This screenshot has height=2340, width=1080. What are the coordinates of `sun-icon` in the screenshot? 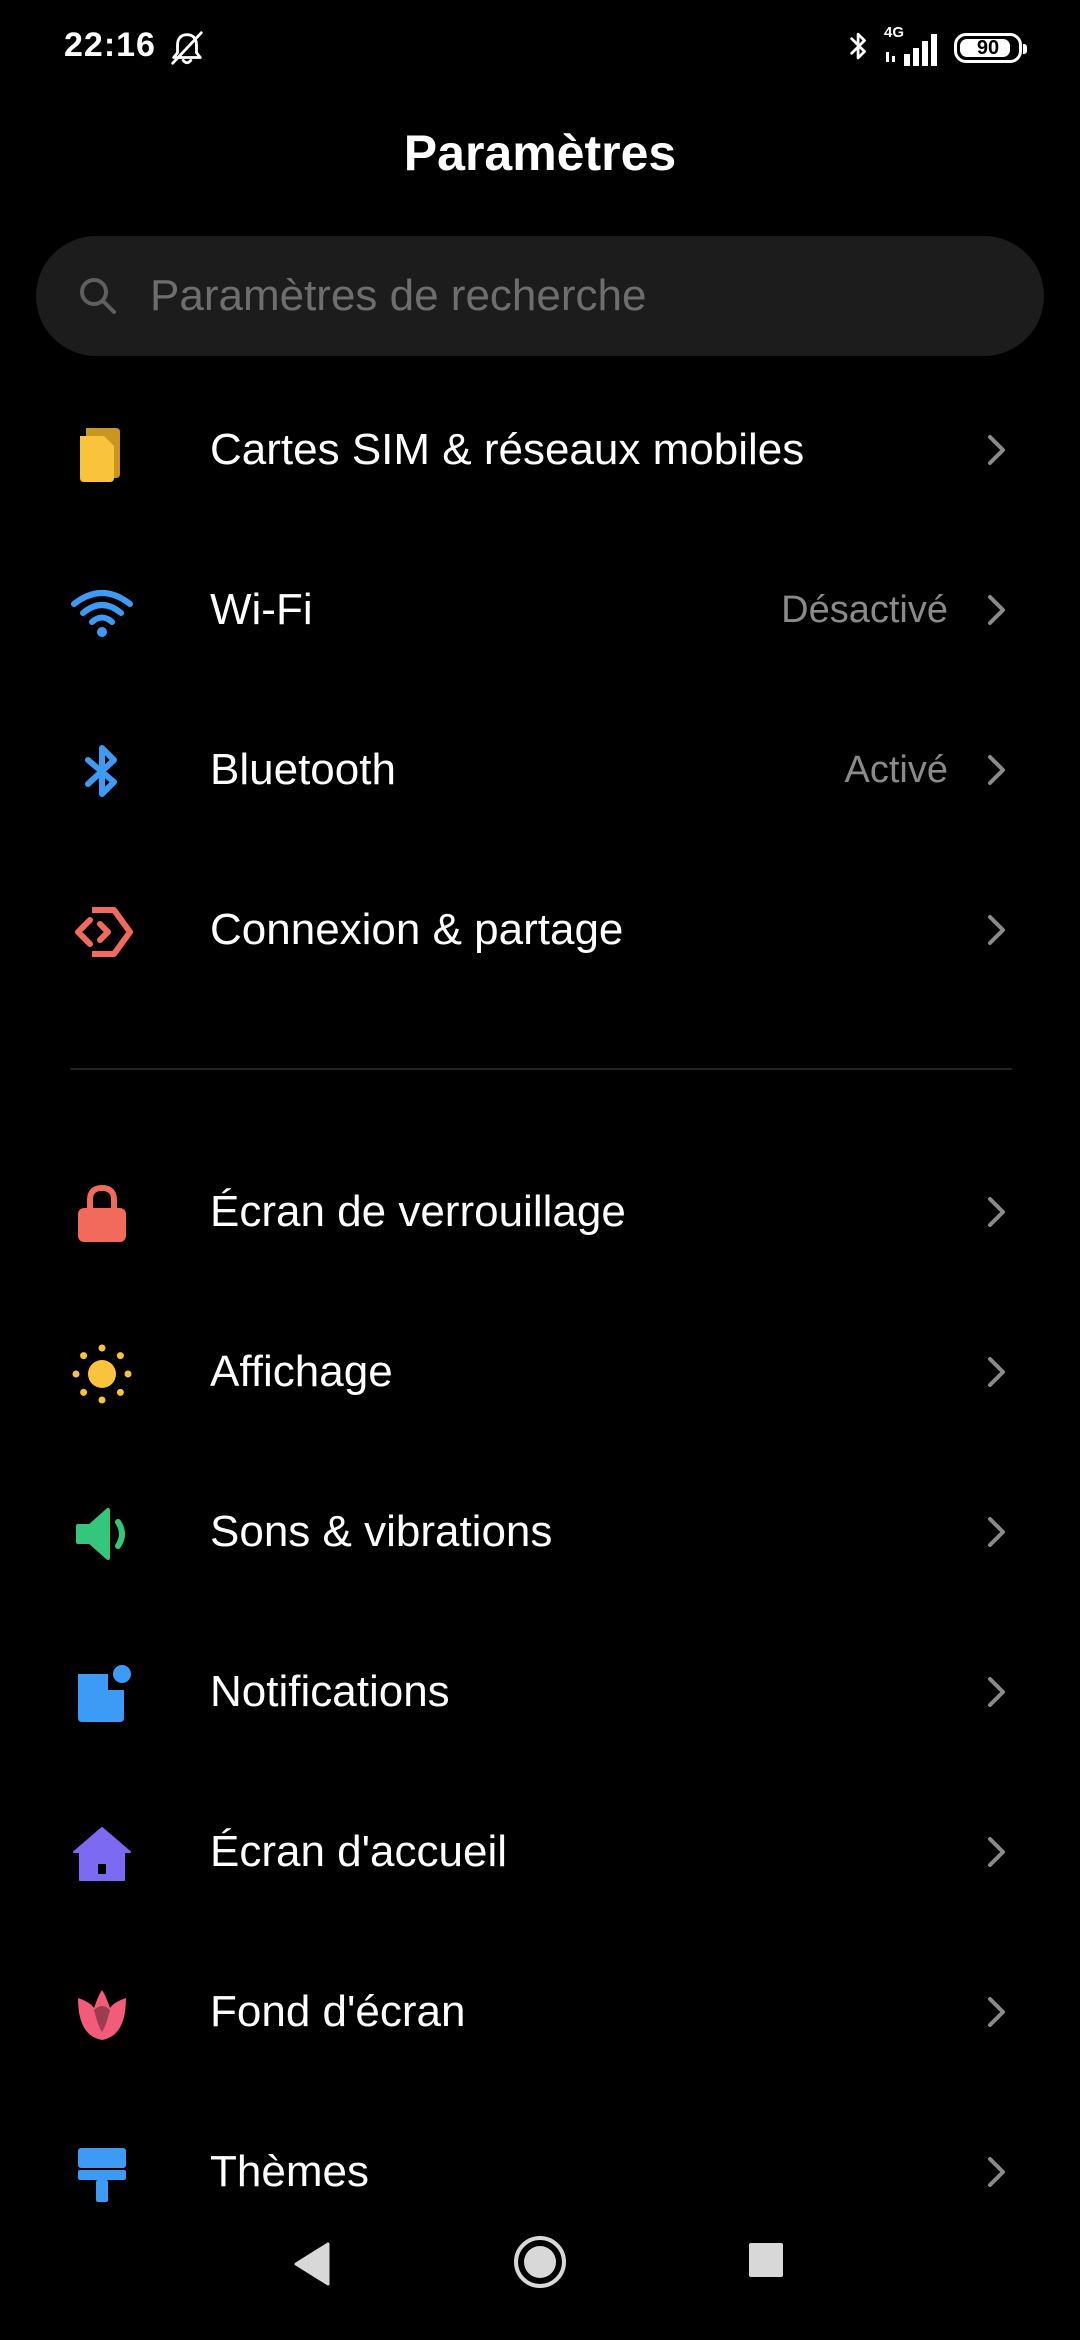 It's located at (102, 1374).